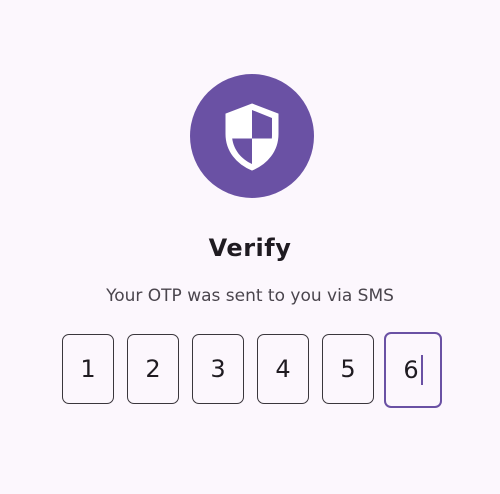 The height and width of the screenshot is (494, 500). Describe the element at coordinates (421, 370) in the screenshot. I see `text-cursor` at that location.